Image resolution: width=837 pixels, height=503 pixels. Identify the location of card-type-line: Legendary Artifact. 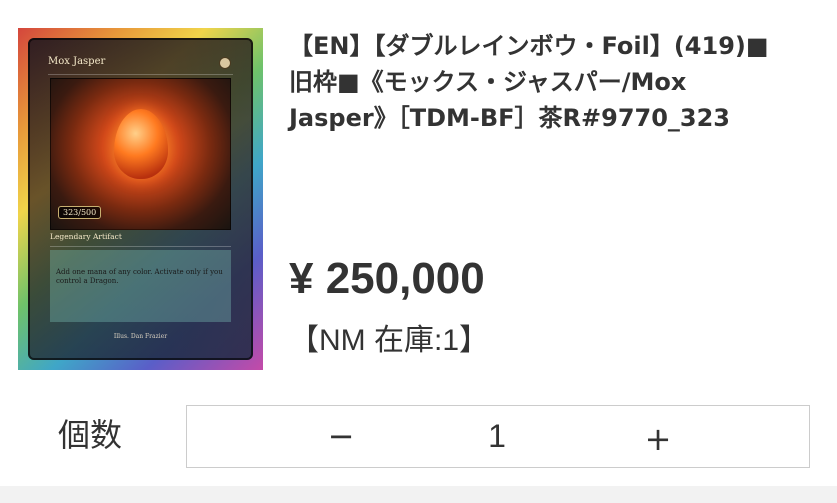
(140, 239).